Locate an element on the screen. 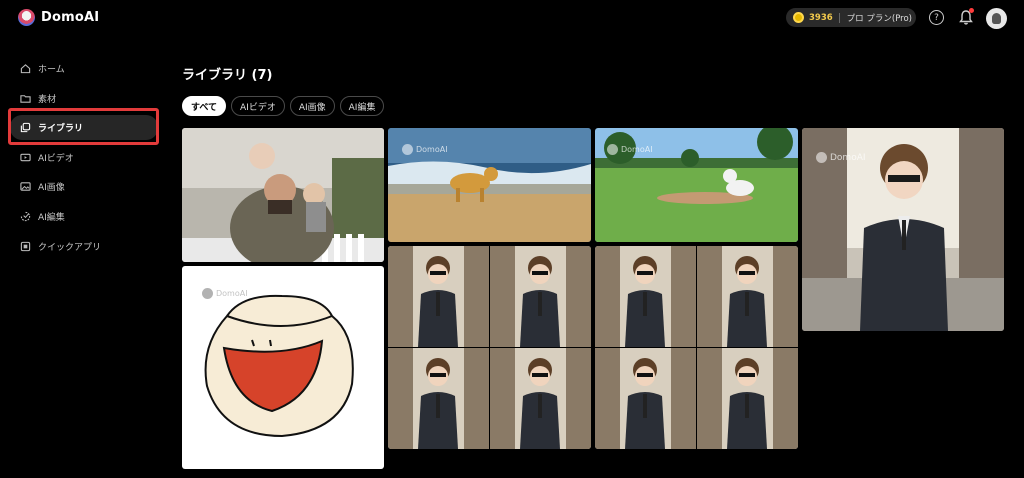  credits-plan-pill: 3936 プロ プラン(Pro) is located at coordinates (851, 17).